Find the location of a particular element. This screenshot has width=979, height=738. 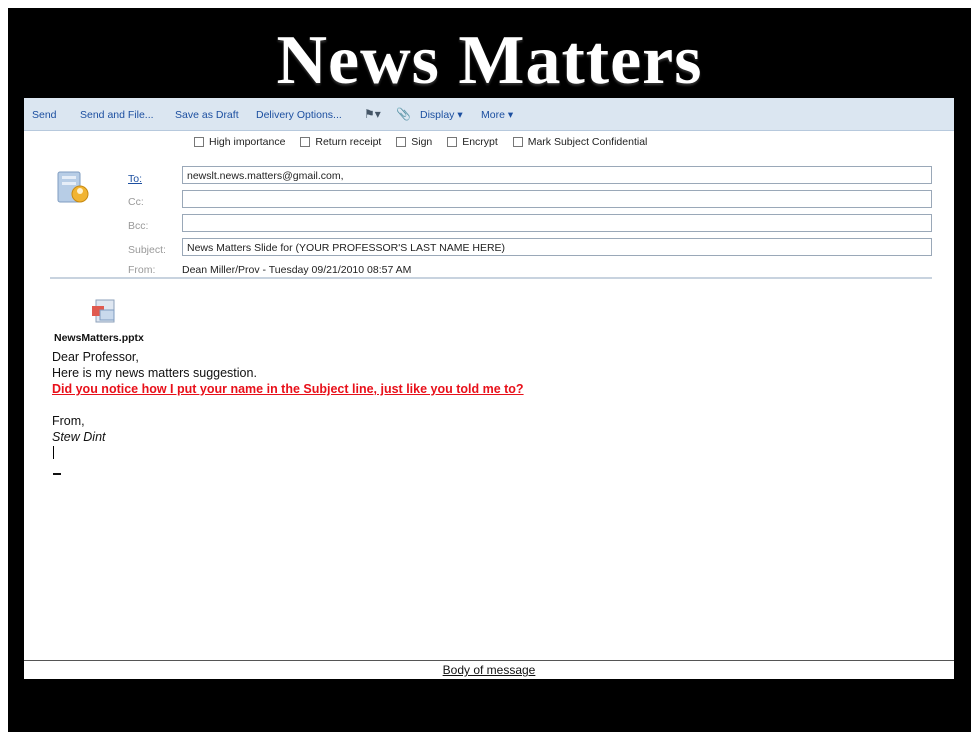

attachment-name: NewsMatters.pptx is located at coordinates (99, 338).